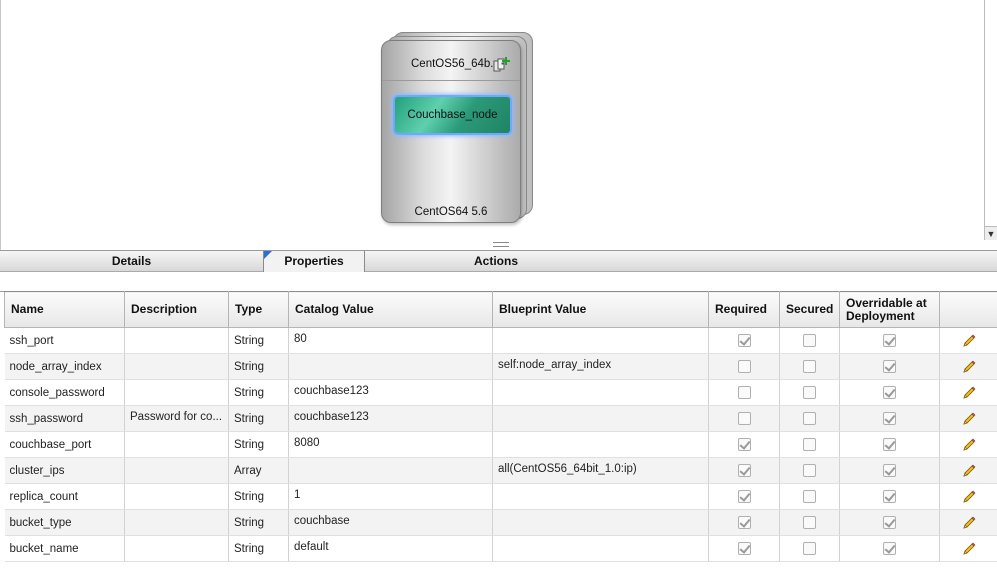  I want to click on table-row: console_password String couchbase123, so click(500, 392).